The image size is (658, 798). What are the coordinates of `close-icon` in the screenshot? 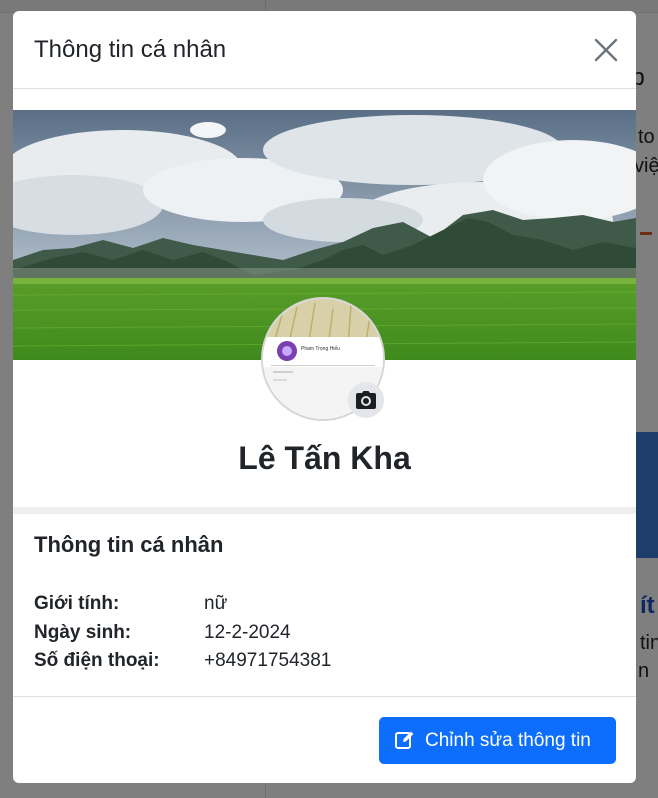 It's located at (606, 50).